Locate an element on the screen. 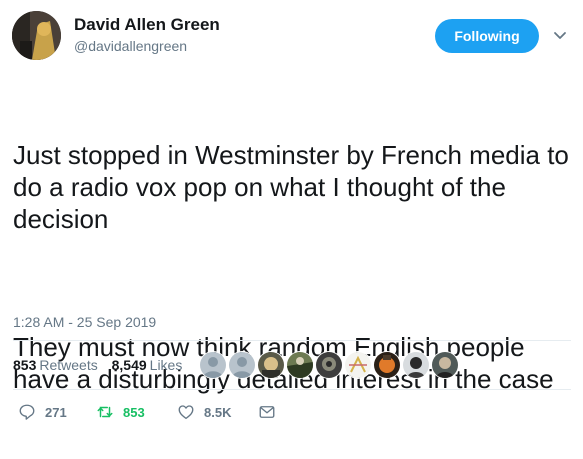  envelope-icon is located at coordinates (267, 412).